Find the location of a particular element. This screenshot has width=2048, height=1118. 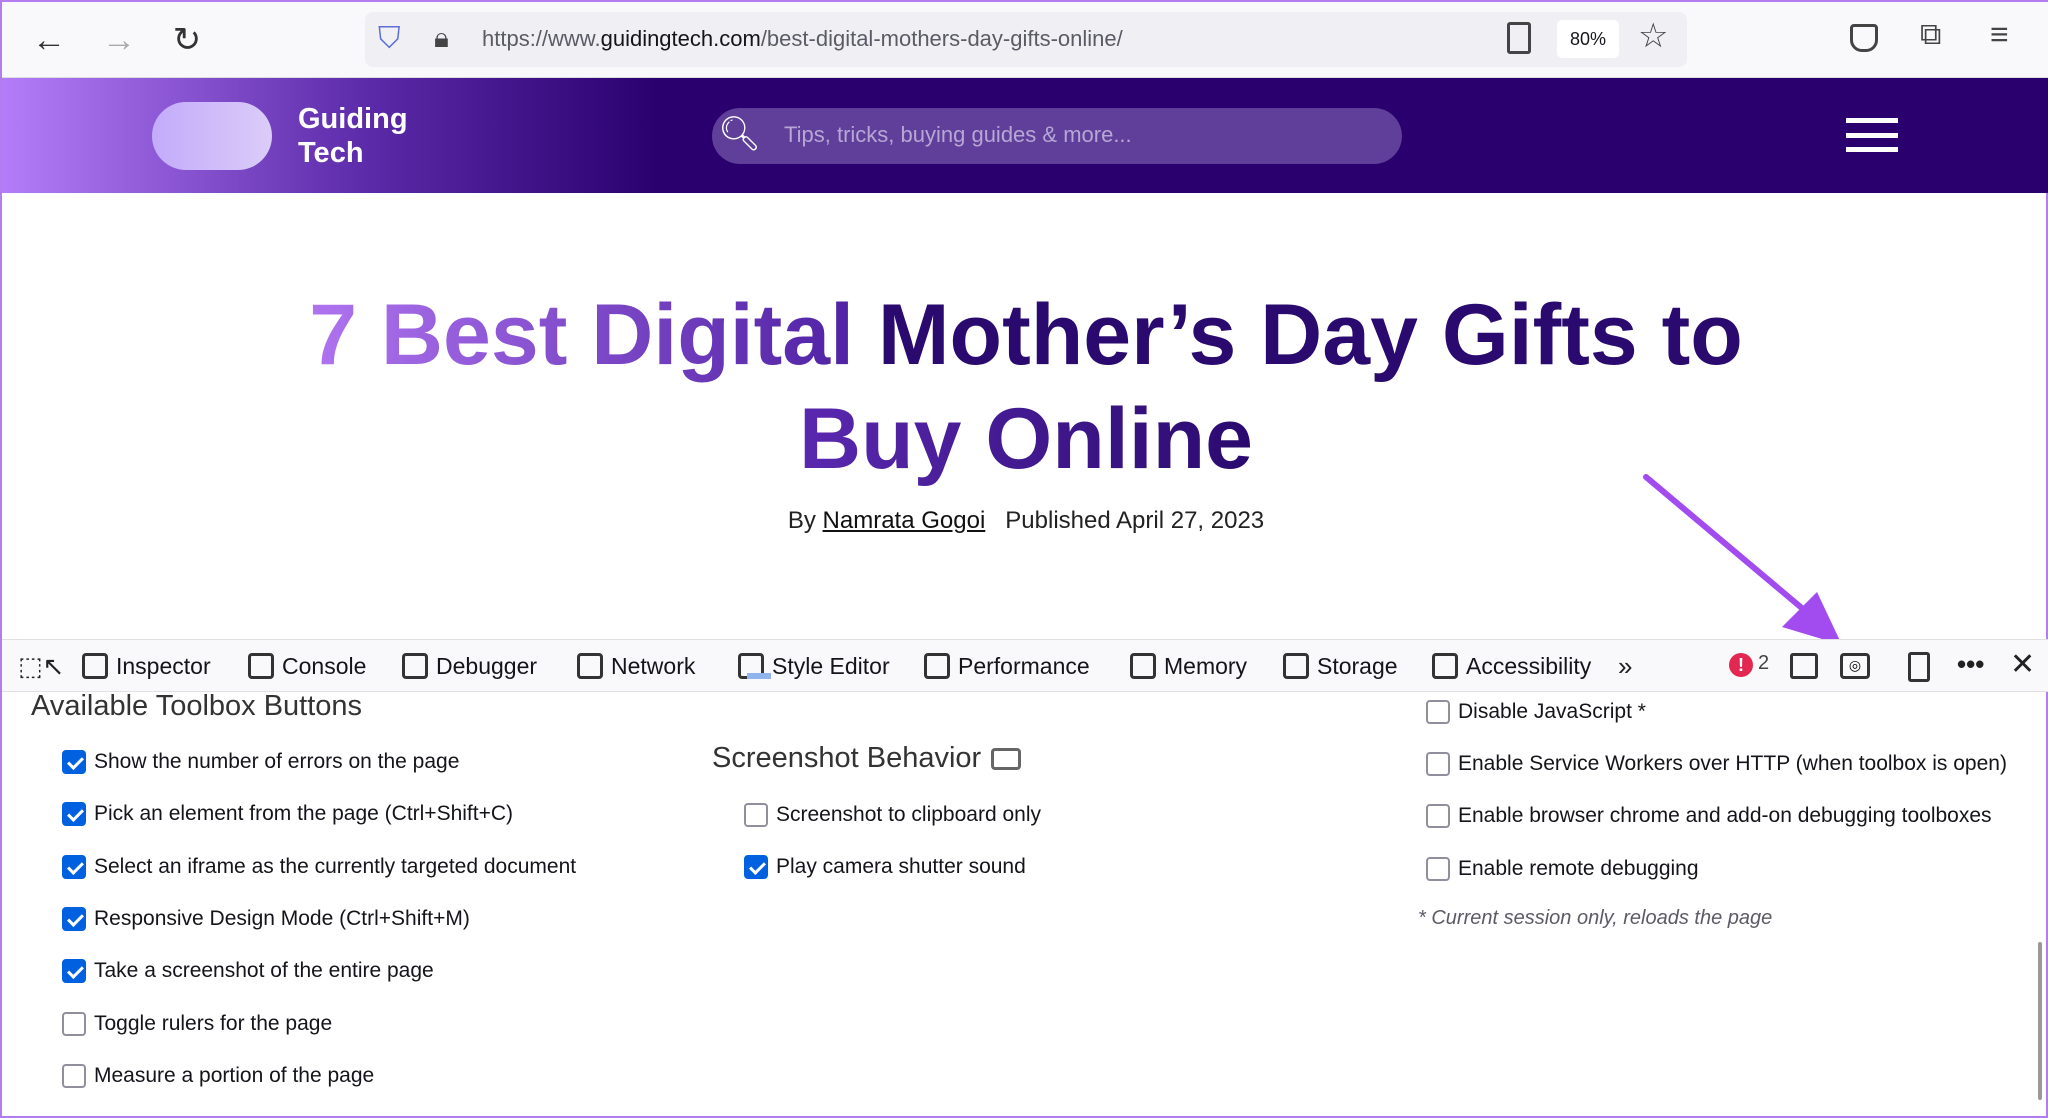

checkbox-item: Measure a portion of the page is located at coordinates (218, 1076).